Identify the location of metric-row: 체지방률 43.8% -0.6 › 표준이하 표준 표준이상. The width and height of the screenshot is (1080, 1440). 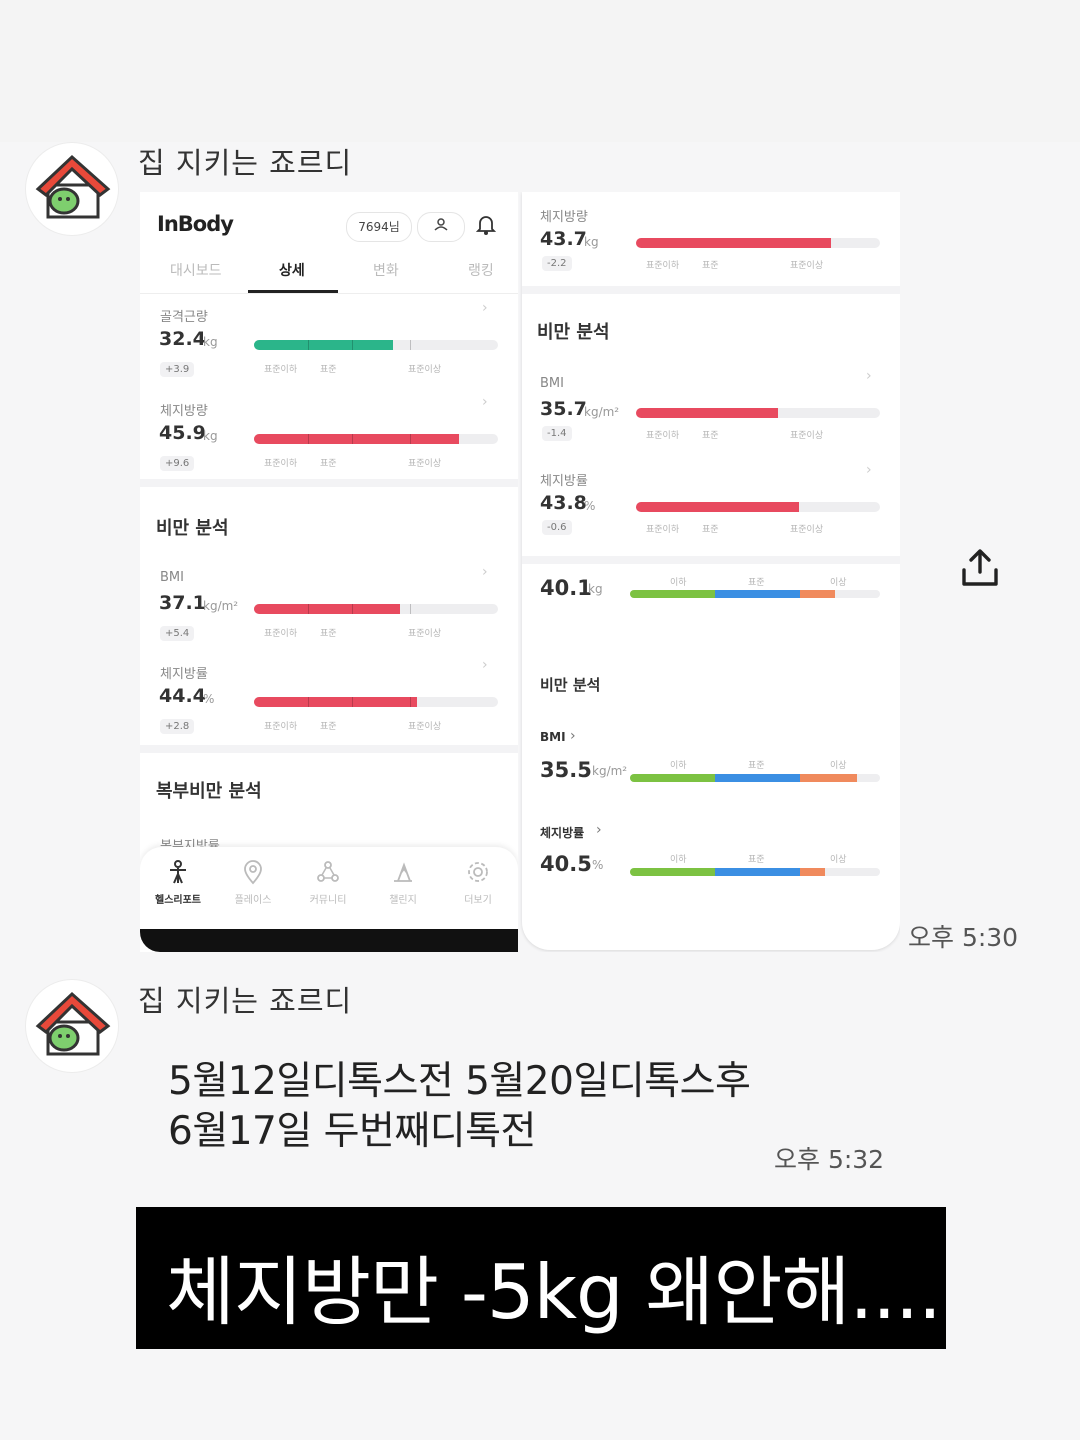
(711, 501).